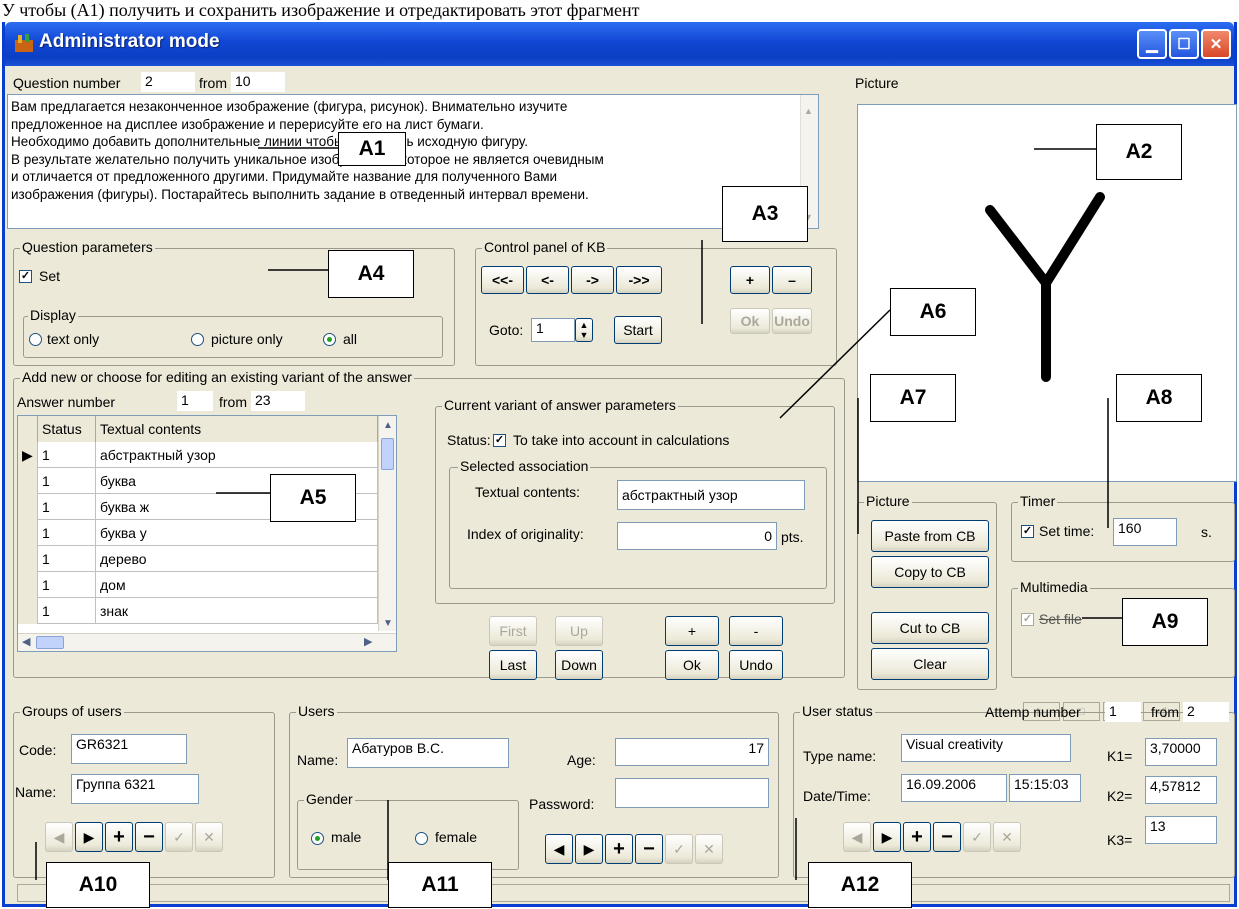 The height and width of the screenshot is (909, 1239). What do you see at coordinates (579, 631) in the screenshot?
I see `up-button: Up` at bounding box center [579, 631].